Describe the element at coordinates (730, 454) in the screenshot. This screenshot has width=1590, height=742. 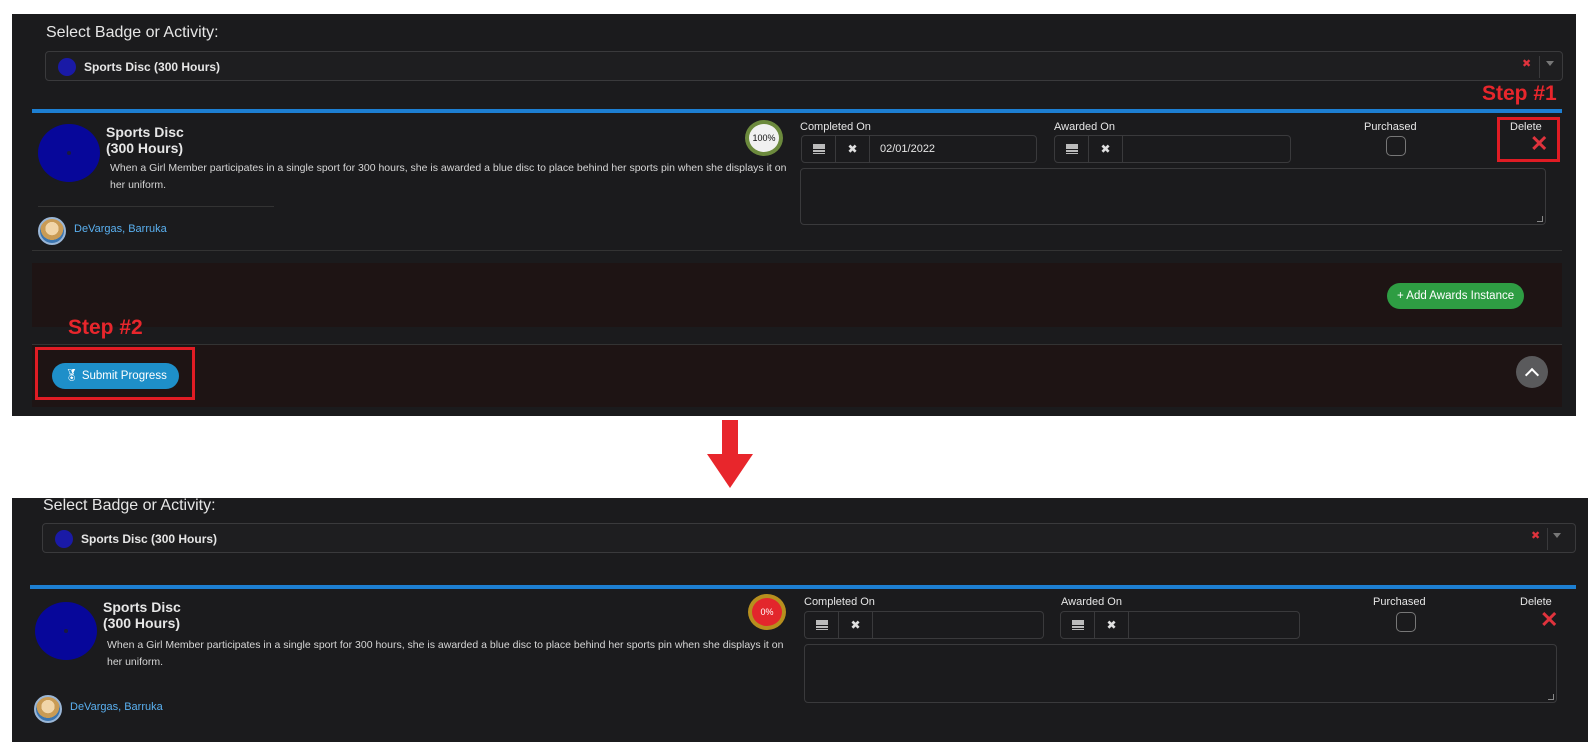
I see `down-arrow-icon` at that location.